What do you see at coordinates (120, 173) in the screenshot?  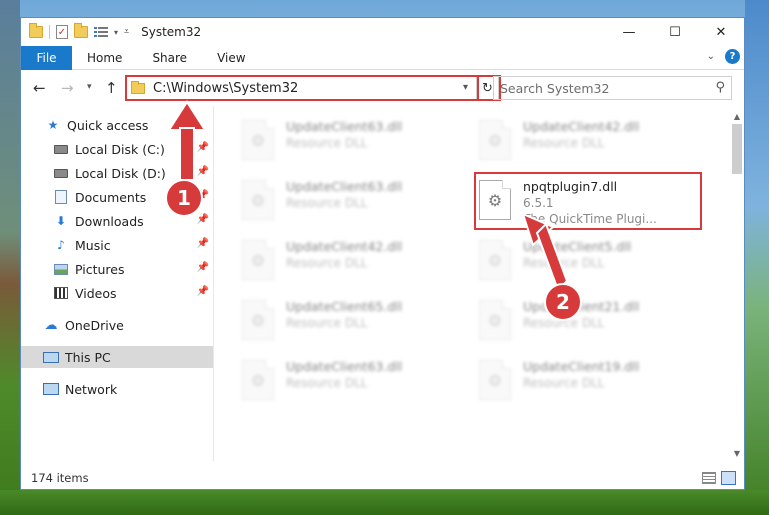 I see `sidebar-item-label: Local Disk (D:)` at bounding box center [120, 173].